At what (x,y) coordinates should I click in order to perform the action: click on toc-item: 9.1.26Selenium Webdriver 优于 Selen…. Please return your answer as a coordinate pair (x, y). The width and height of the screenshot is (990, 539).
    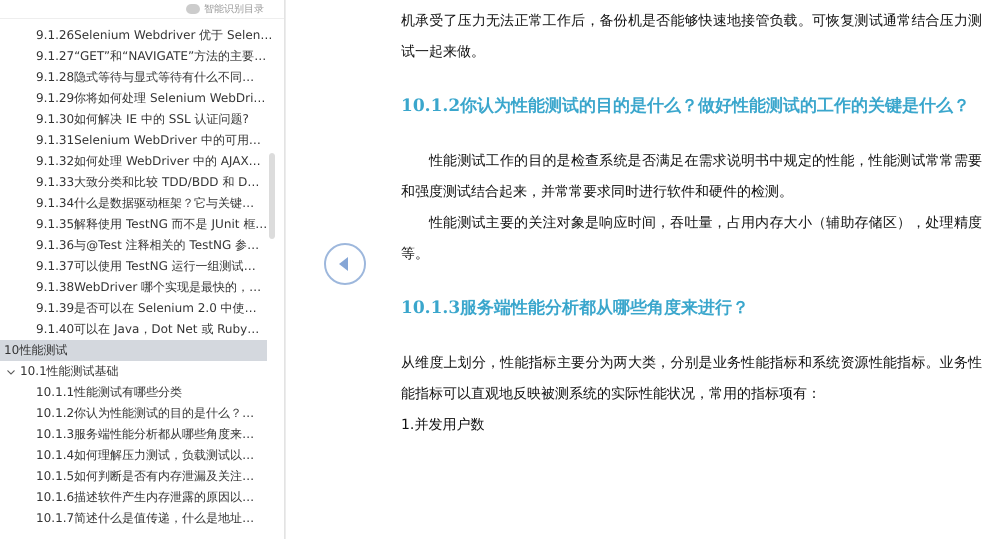
    Looking at the image, I should click on (142, 35).